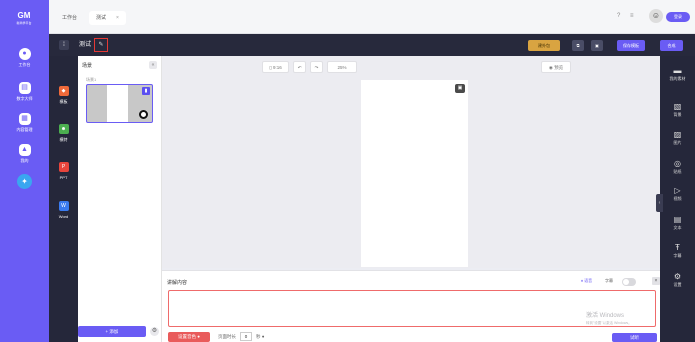  I want to click on tool-word: W Word, so click(63, 210).